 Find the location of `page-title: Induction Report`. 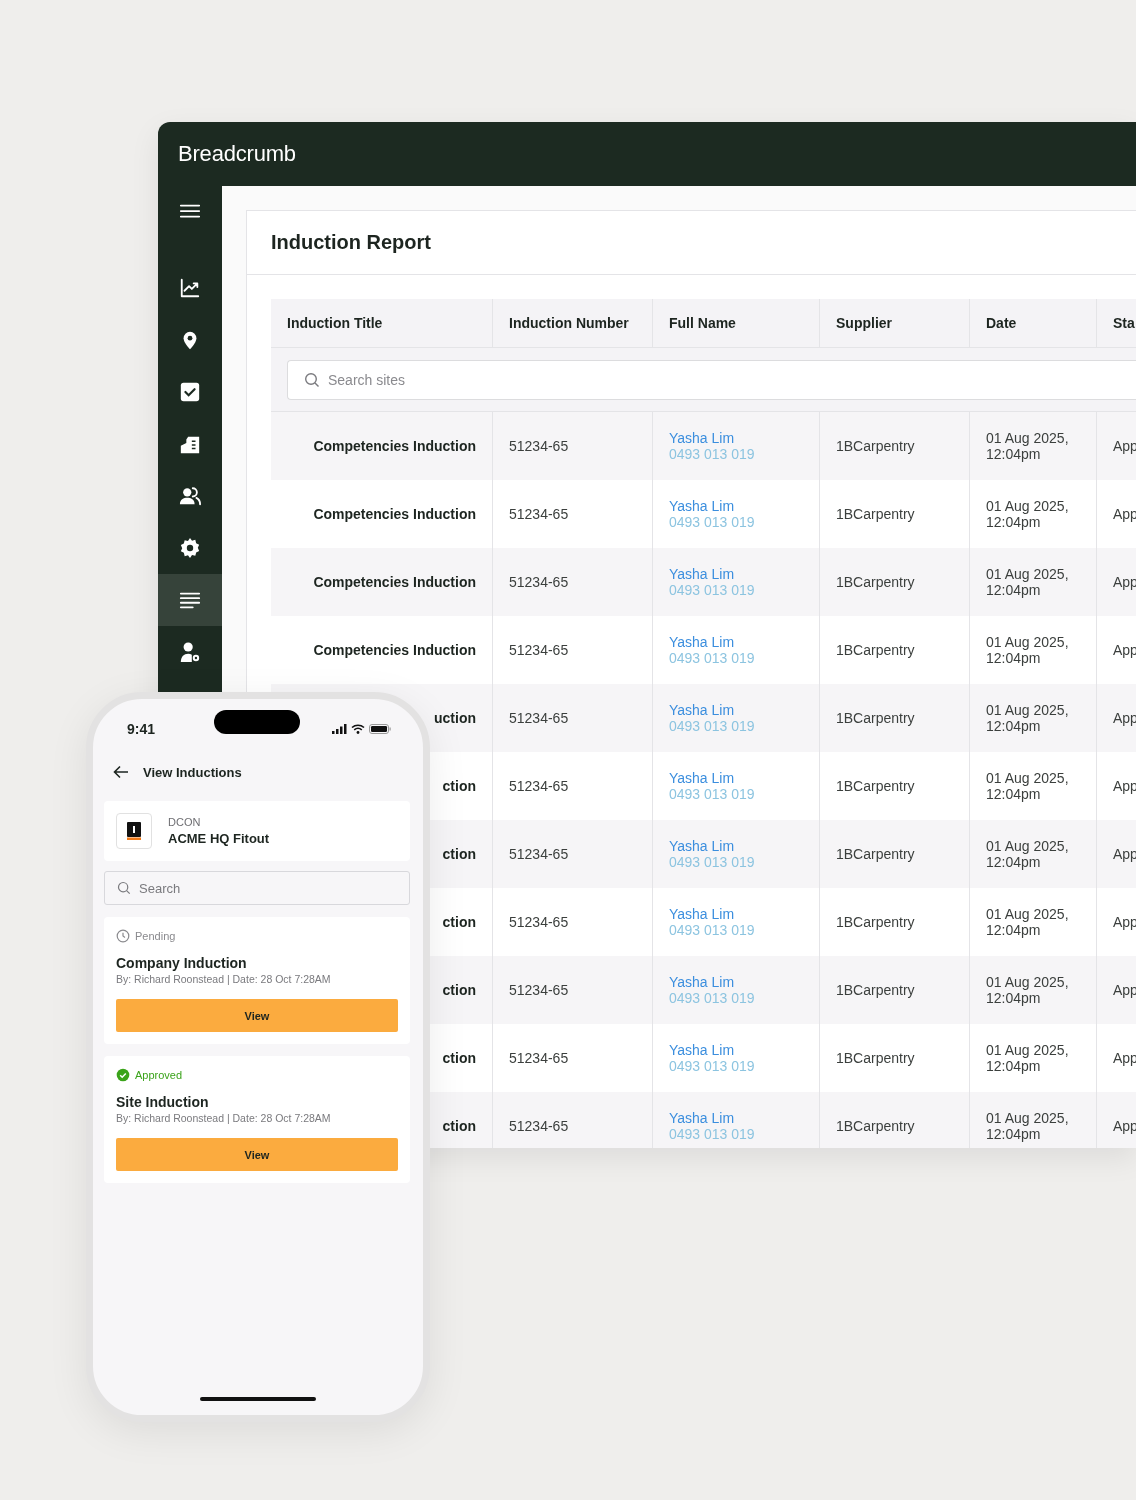

page-title: Induction Report is located at coordinates (351, 242).